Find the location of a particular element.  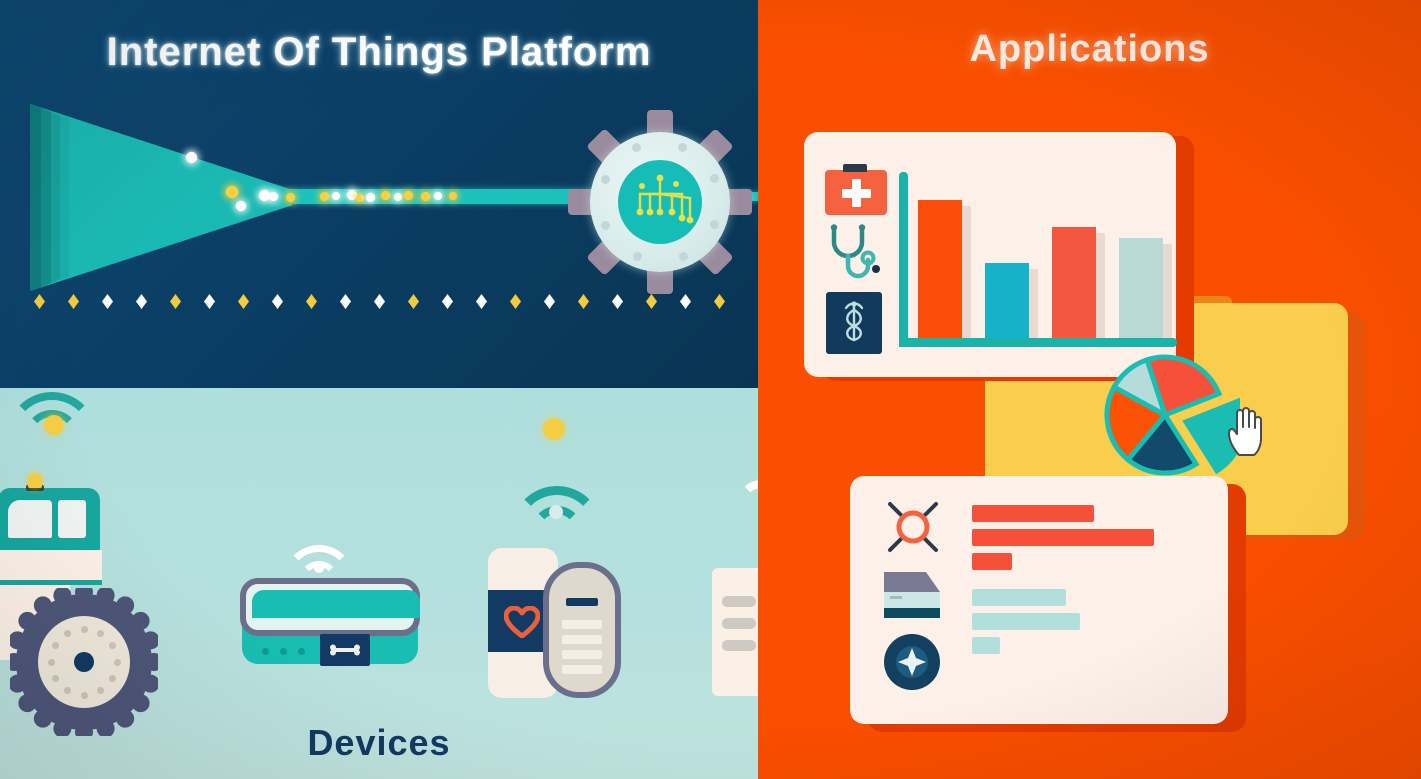

tractor-beacon-light is located at coordinates (35, 480).